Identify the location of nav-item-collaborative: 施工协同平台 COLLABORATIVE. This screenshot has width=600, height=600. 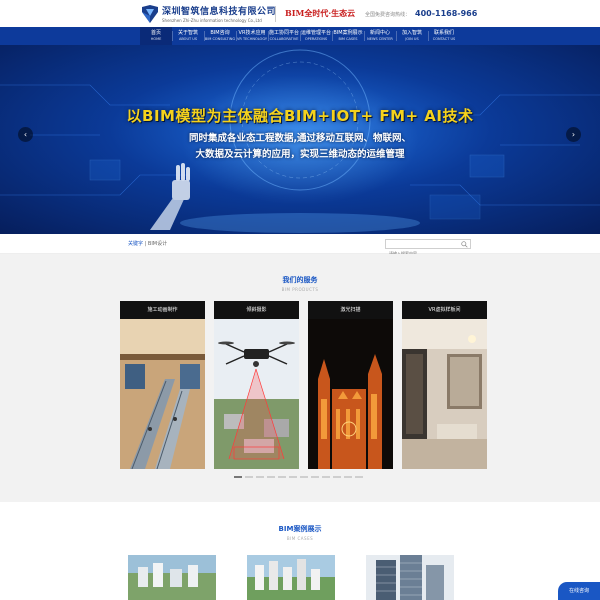
(284, 36).